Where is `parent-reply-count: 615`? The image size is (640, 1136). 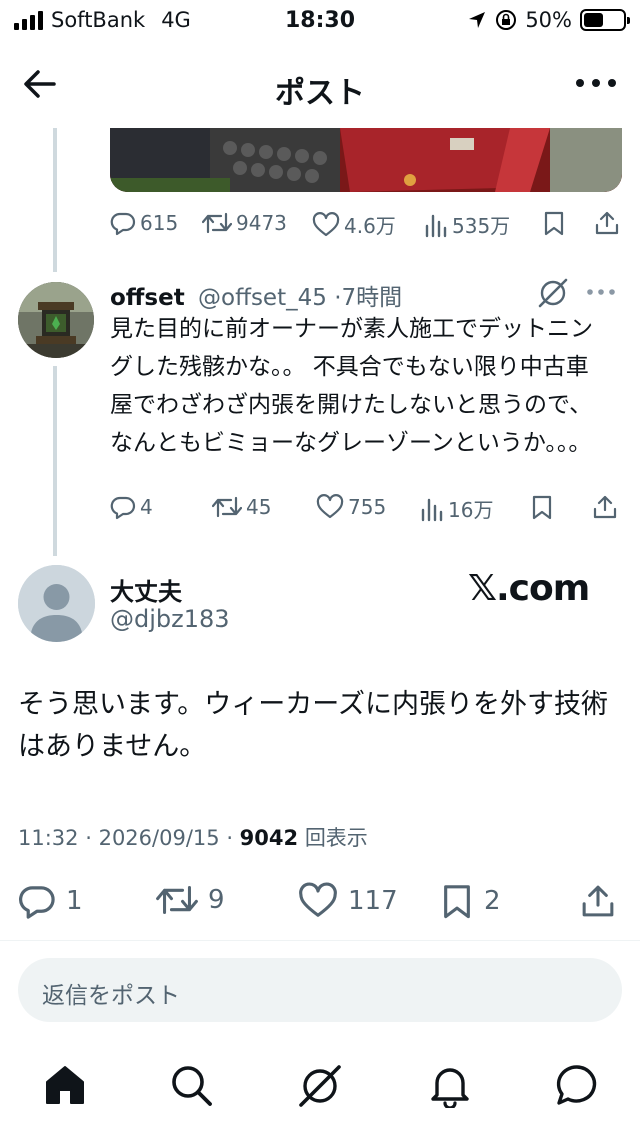
parent-reply-count: 615 is located at coordinates (159, 223).